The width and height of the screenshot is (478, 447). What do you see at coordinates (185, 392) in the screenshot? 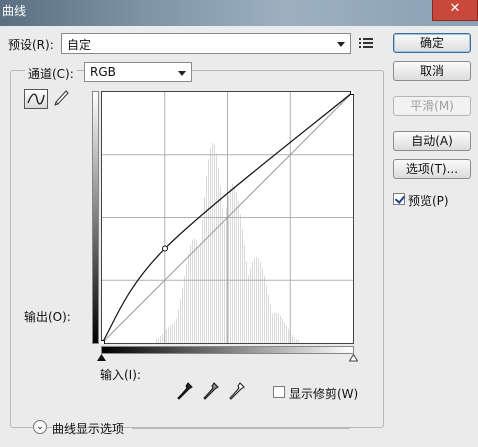
I see `black-point-eyedropper-icon` at bounding box center [185, 392].